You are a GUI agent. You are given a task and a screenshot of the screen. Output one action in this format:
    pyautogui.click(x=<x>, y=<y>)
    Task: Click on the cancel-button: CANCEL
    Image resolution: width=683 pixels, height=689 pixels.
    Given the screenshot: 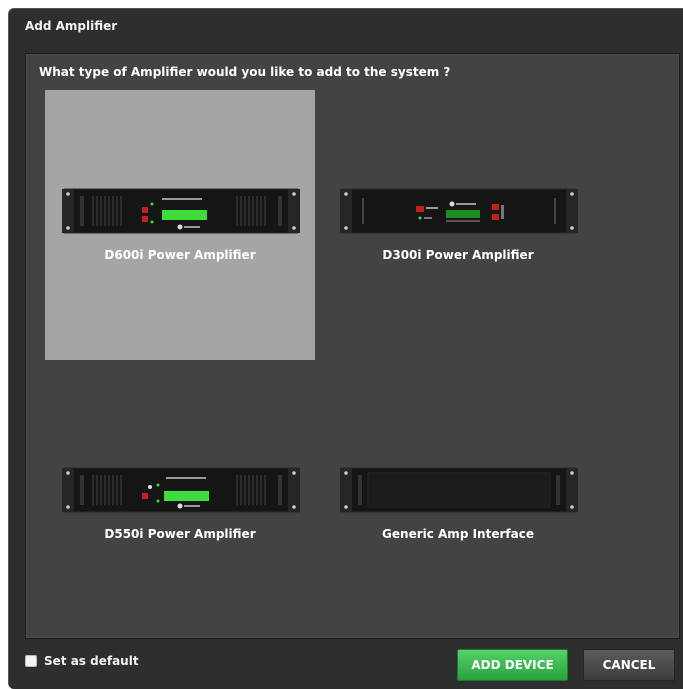 What is the action you would take?
    pyautogui.click(x=629, y=665)
    